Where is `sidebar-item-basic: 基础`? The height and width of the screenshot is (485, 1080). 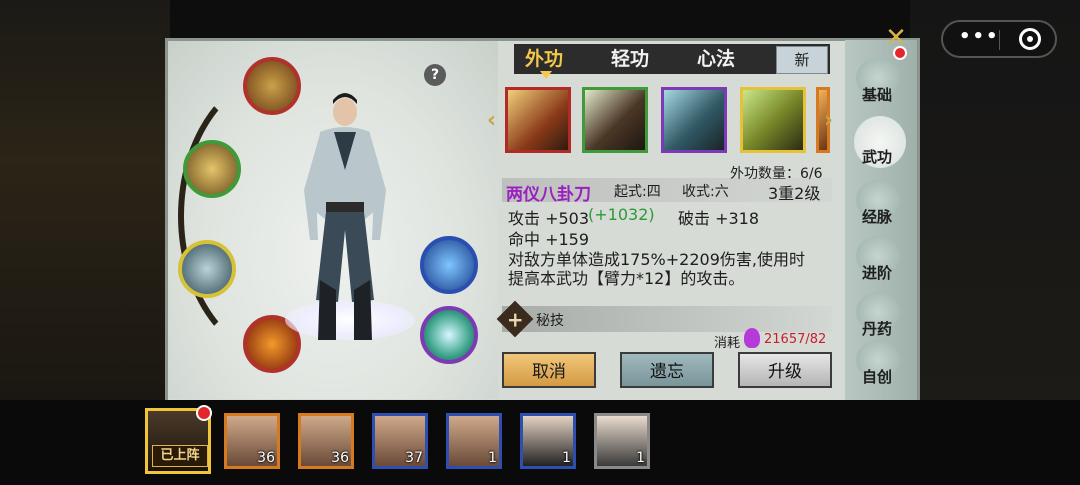
sidebar-item-basic: 基础 is located at coordinates (882, 85).